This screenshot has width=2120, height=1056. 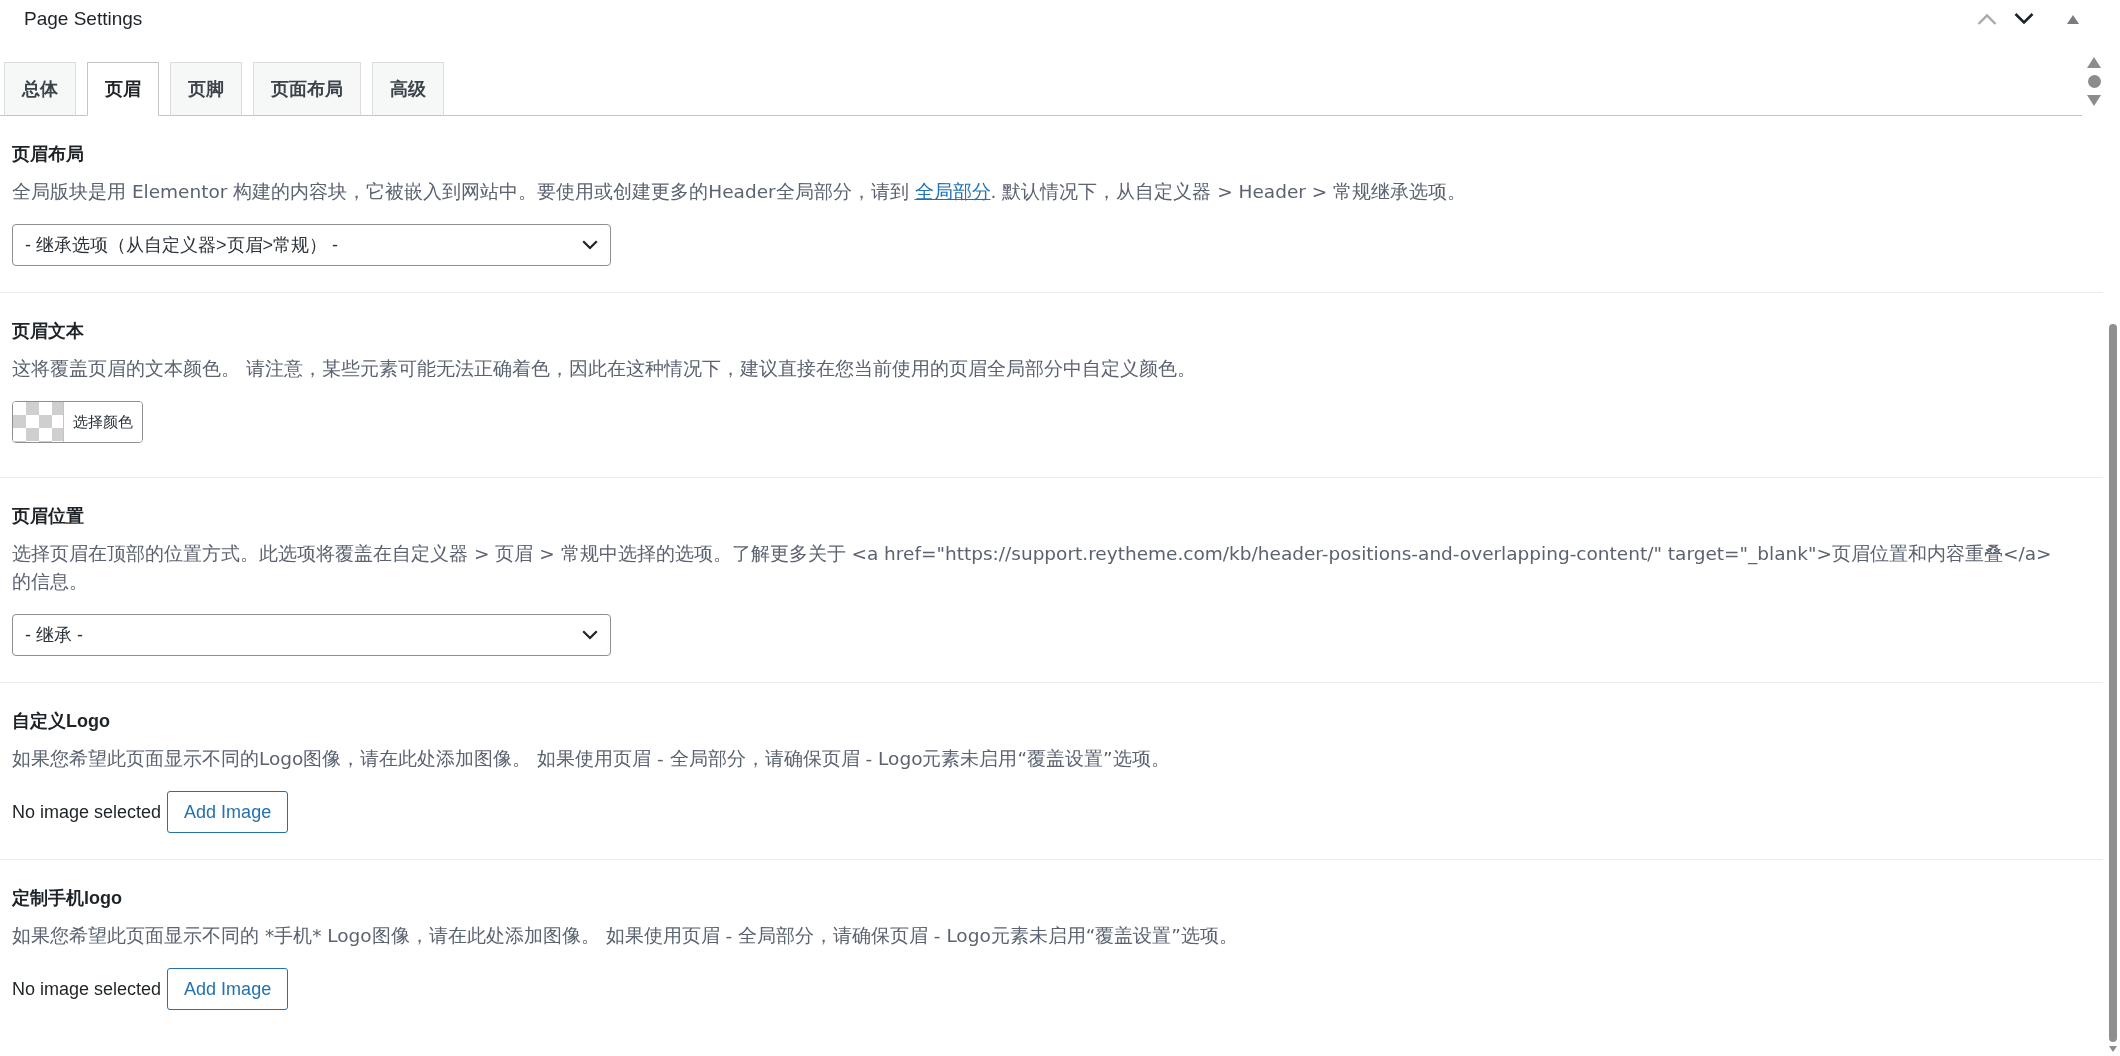 I want to click on field-label: 页眉位置, so click(x=48, y=516).